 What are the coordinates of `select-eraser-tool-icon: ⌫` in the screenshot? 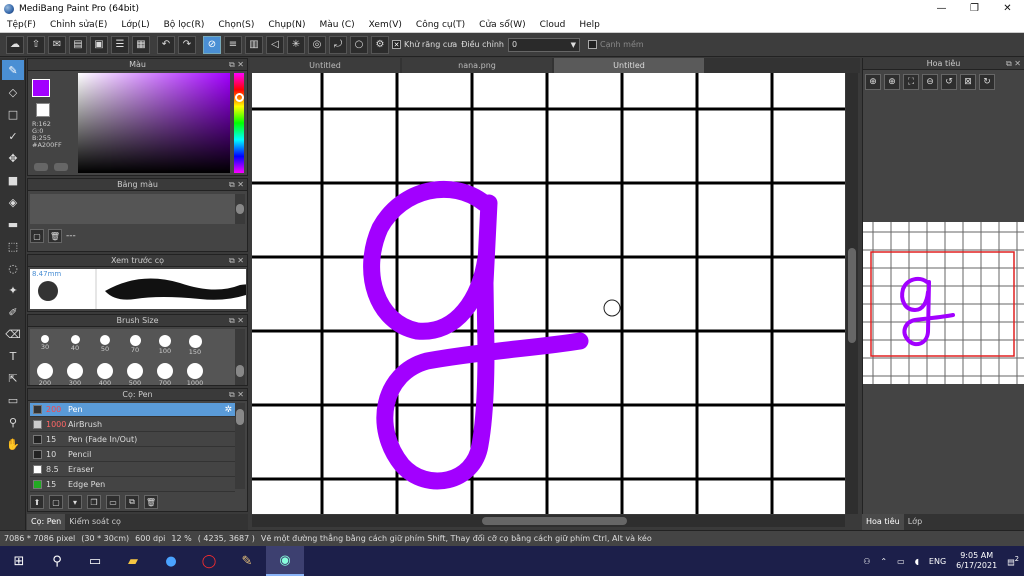 It's located at (13, 334).